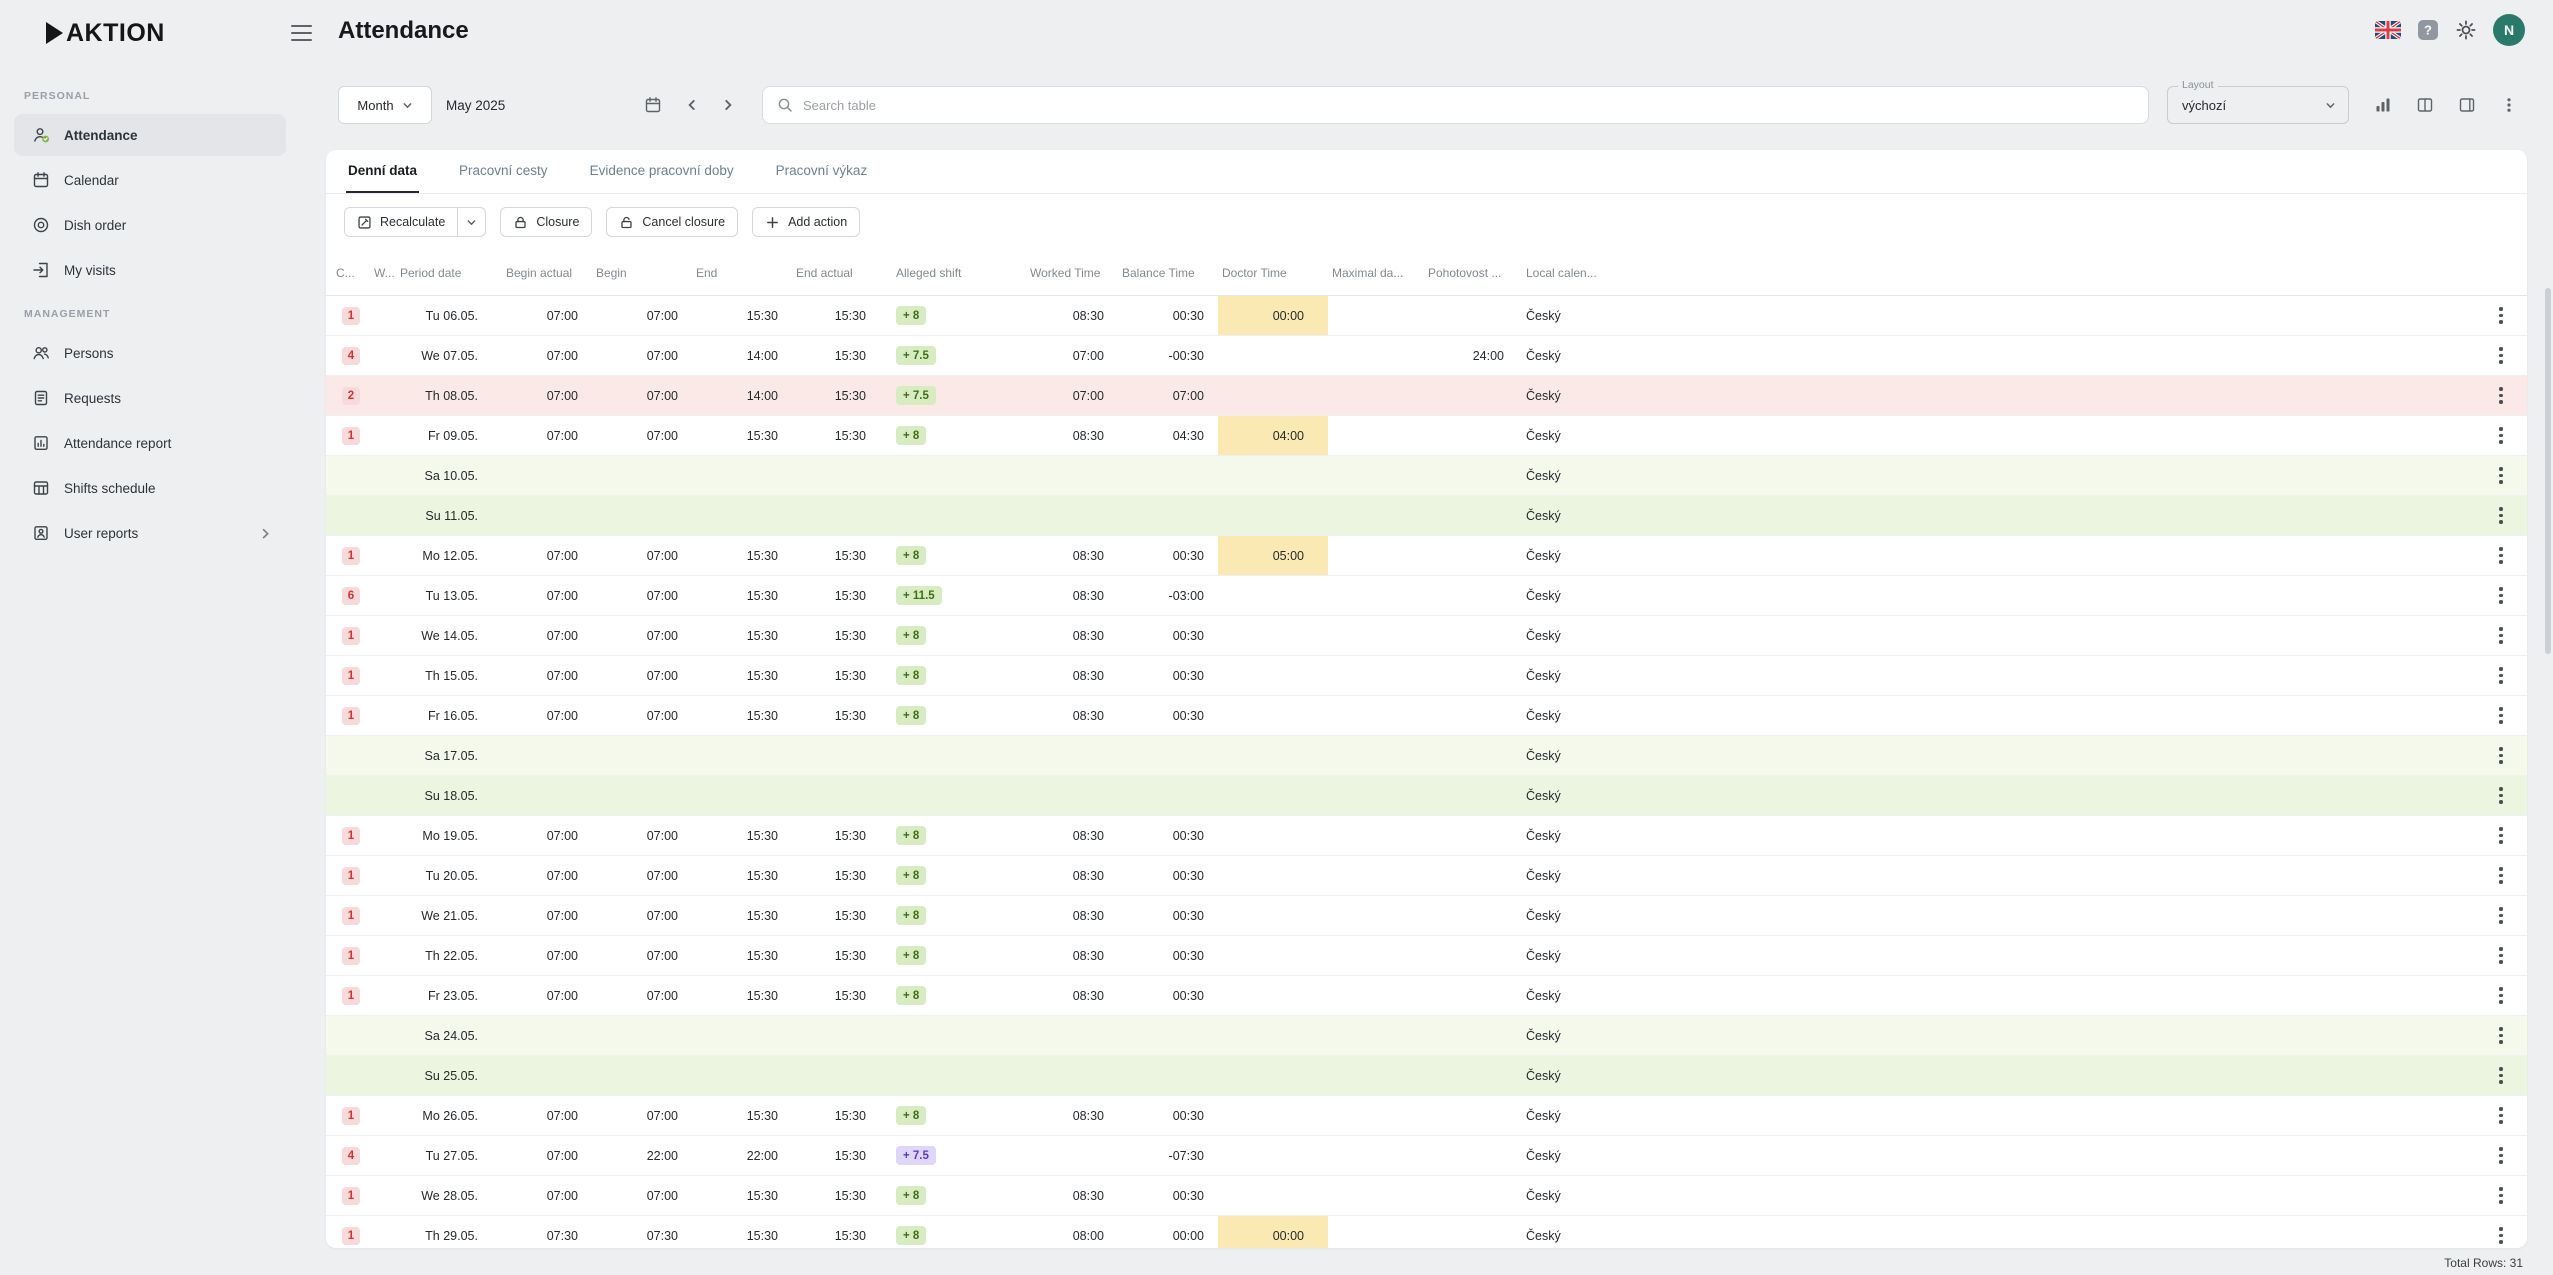  I want to click on column-header-balance-time: Balance Time, so click(1168, 273).